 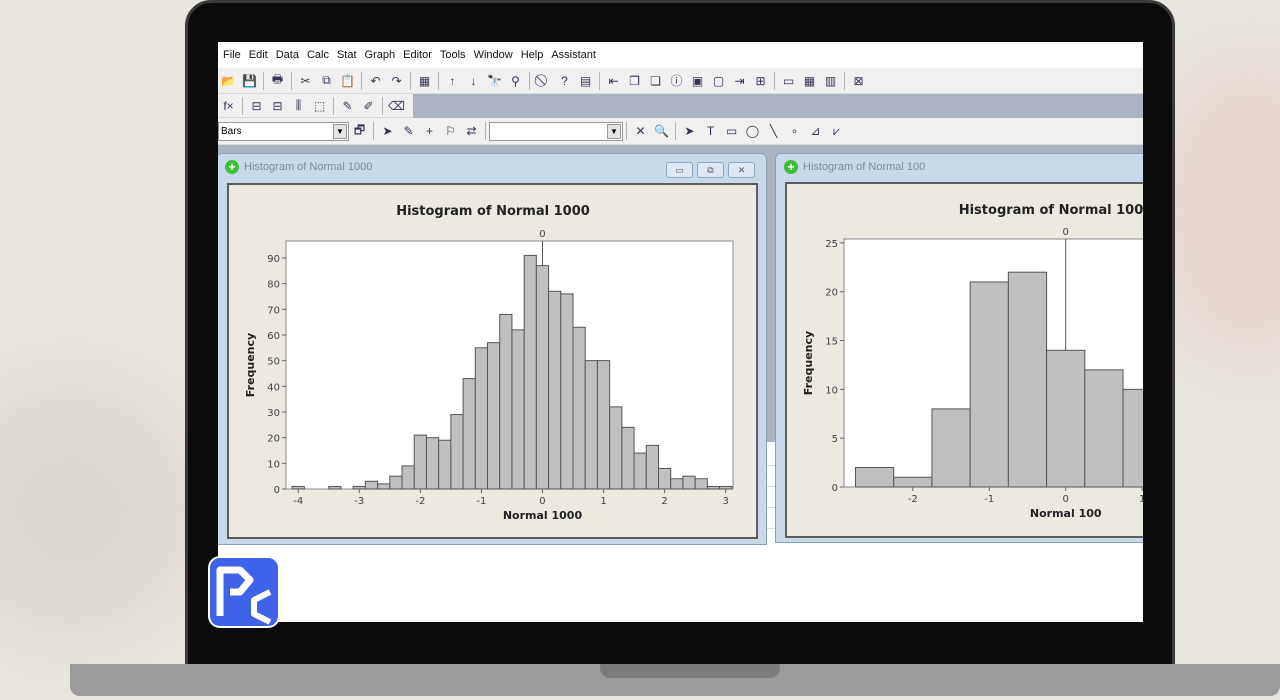 What do you see at coordinates (564, 80) in the screenshot?
I see `help-icon: ?` at bounding box center [564, 80].